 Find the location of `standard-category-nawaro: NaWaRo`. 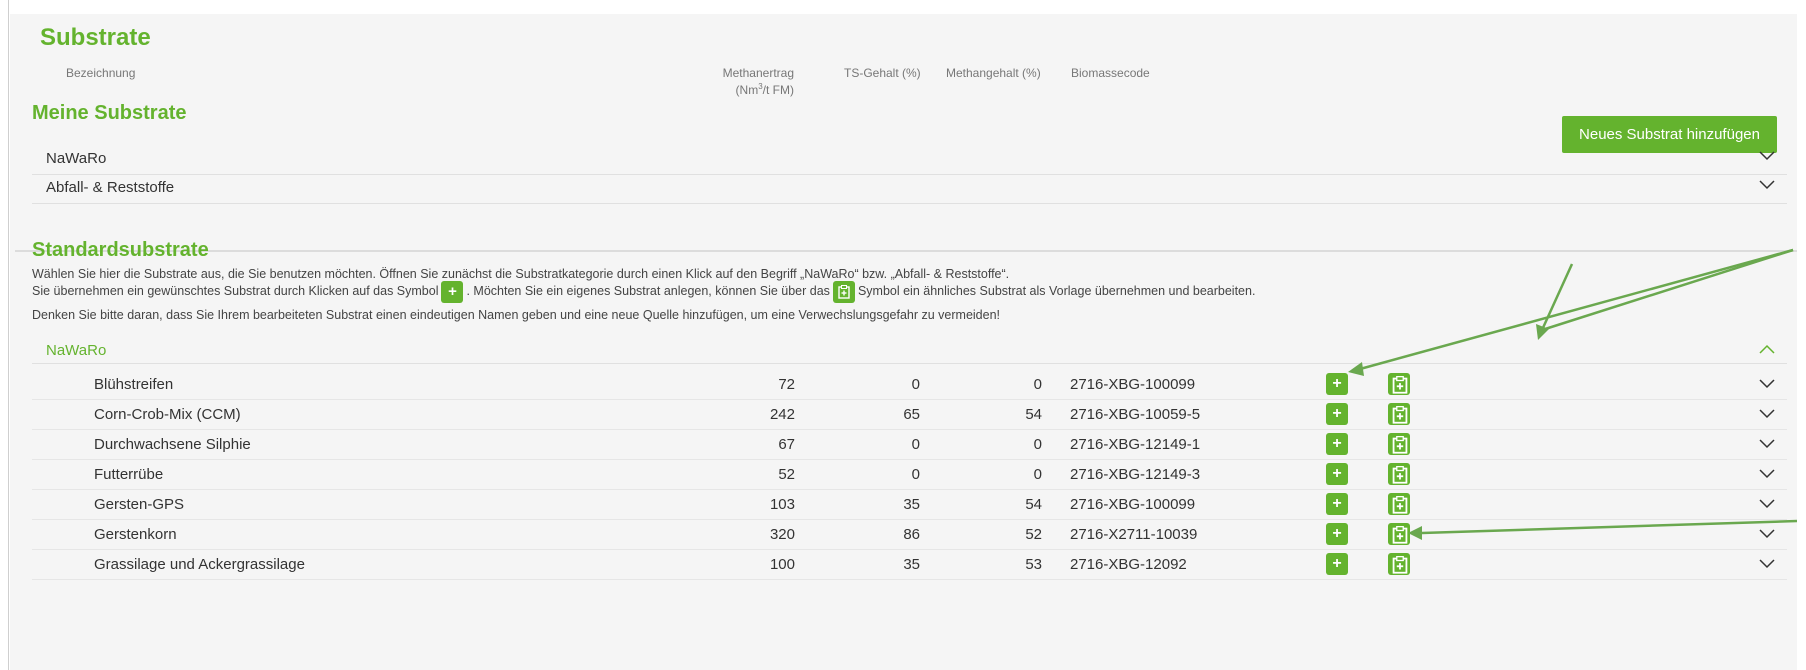

standard-category-nawaro: NaWaRo is located at coordinates (909, 350).